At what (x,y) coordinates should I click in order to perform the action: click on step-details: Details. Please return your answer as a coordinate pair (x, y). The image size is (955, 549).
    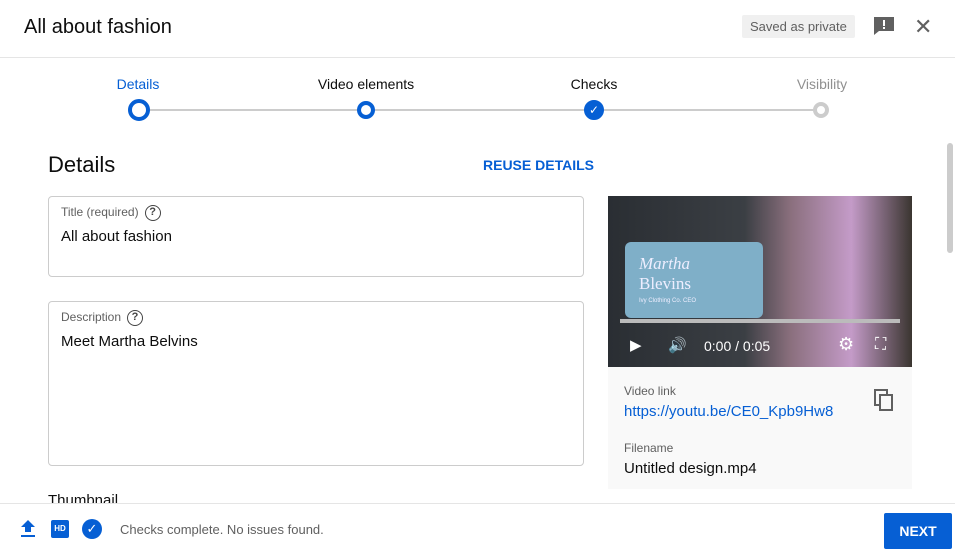
    Looking at the image, I should click on (138, 84).